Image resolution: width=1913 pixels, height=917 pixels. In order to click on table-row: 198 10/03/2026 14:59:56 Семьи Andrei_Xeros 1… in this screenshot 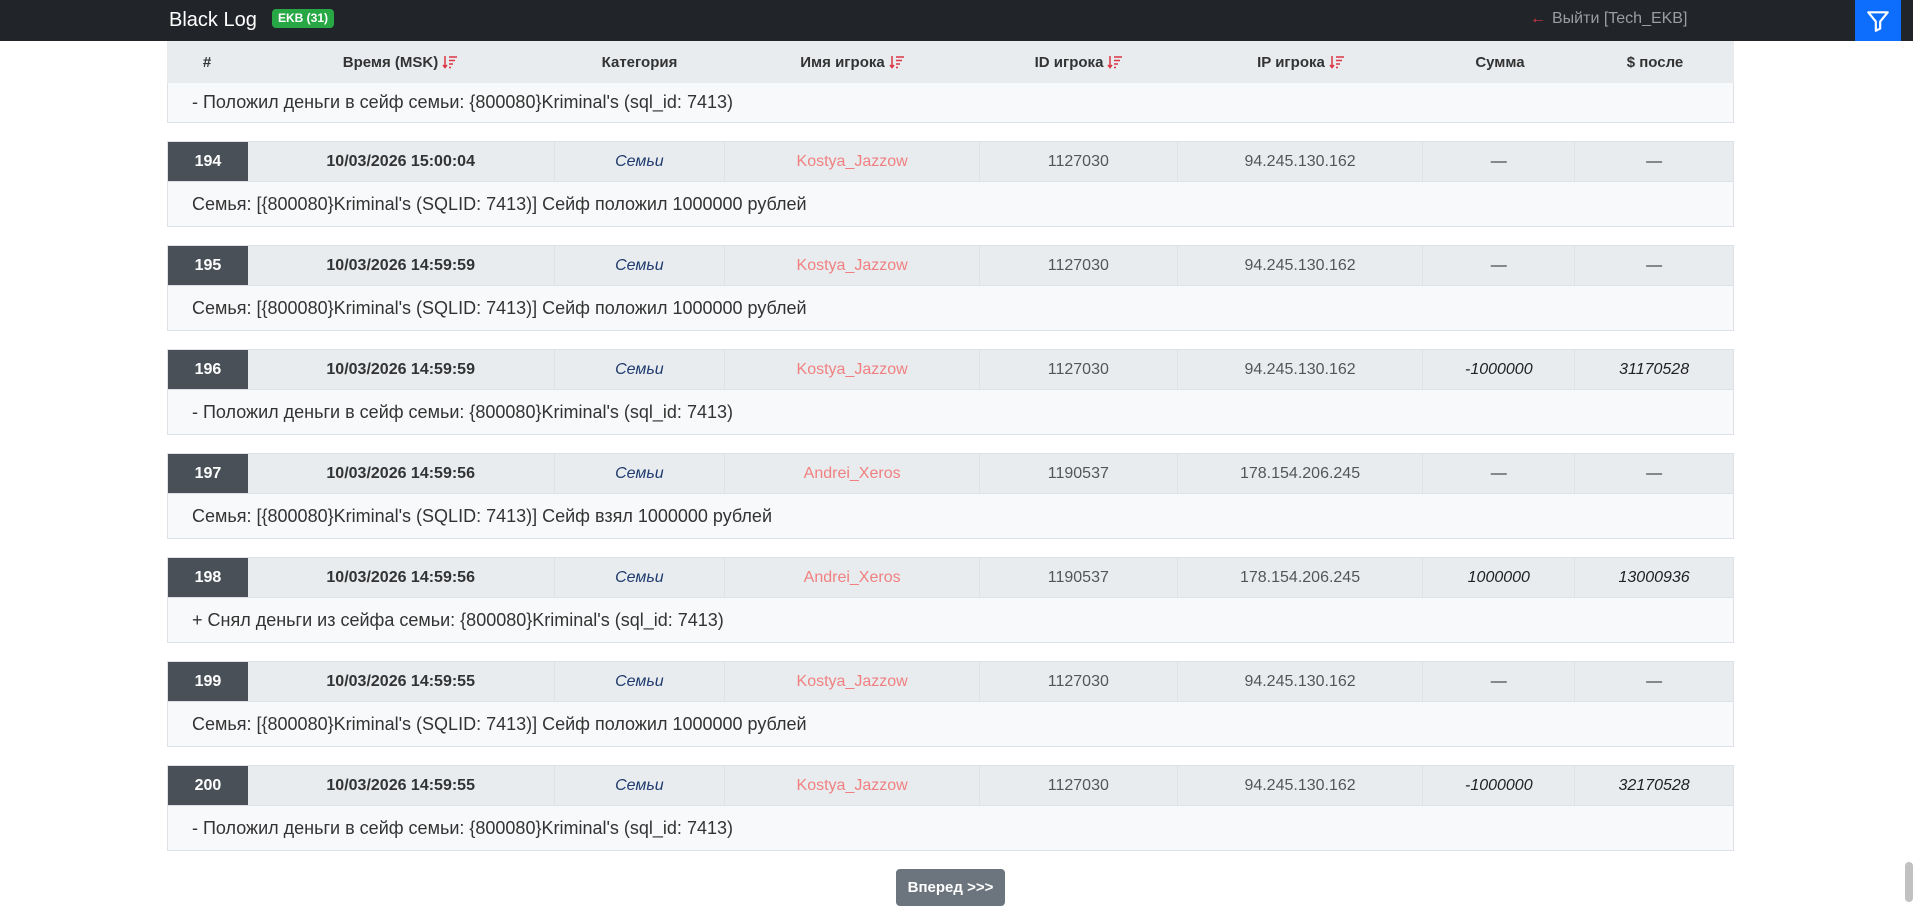, I will do `click(950, 578)`.